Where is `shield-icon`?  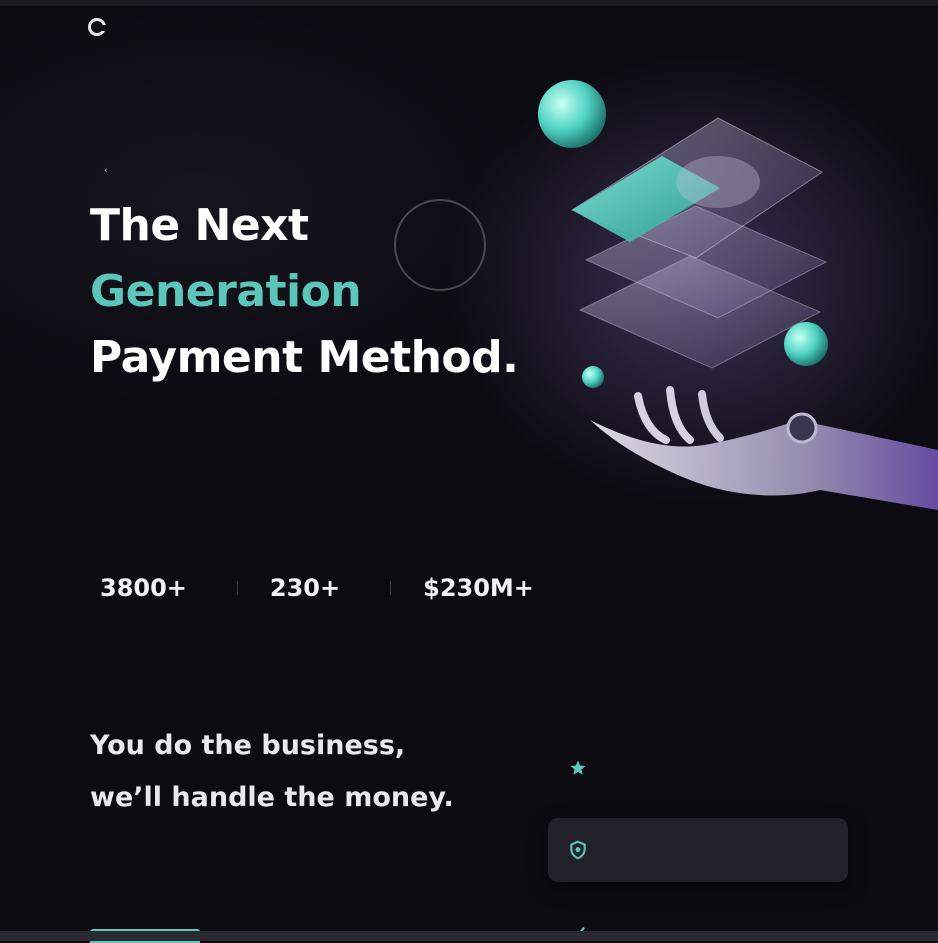
shield-icon is located at coordinates (578, 850).